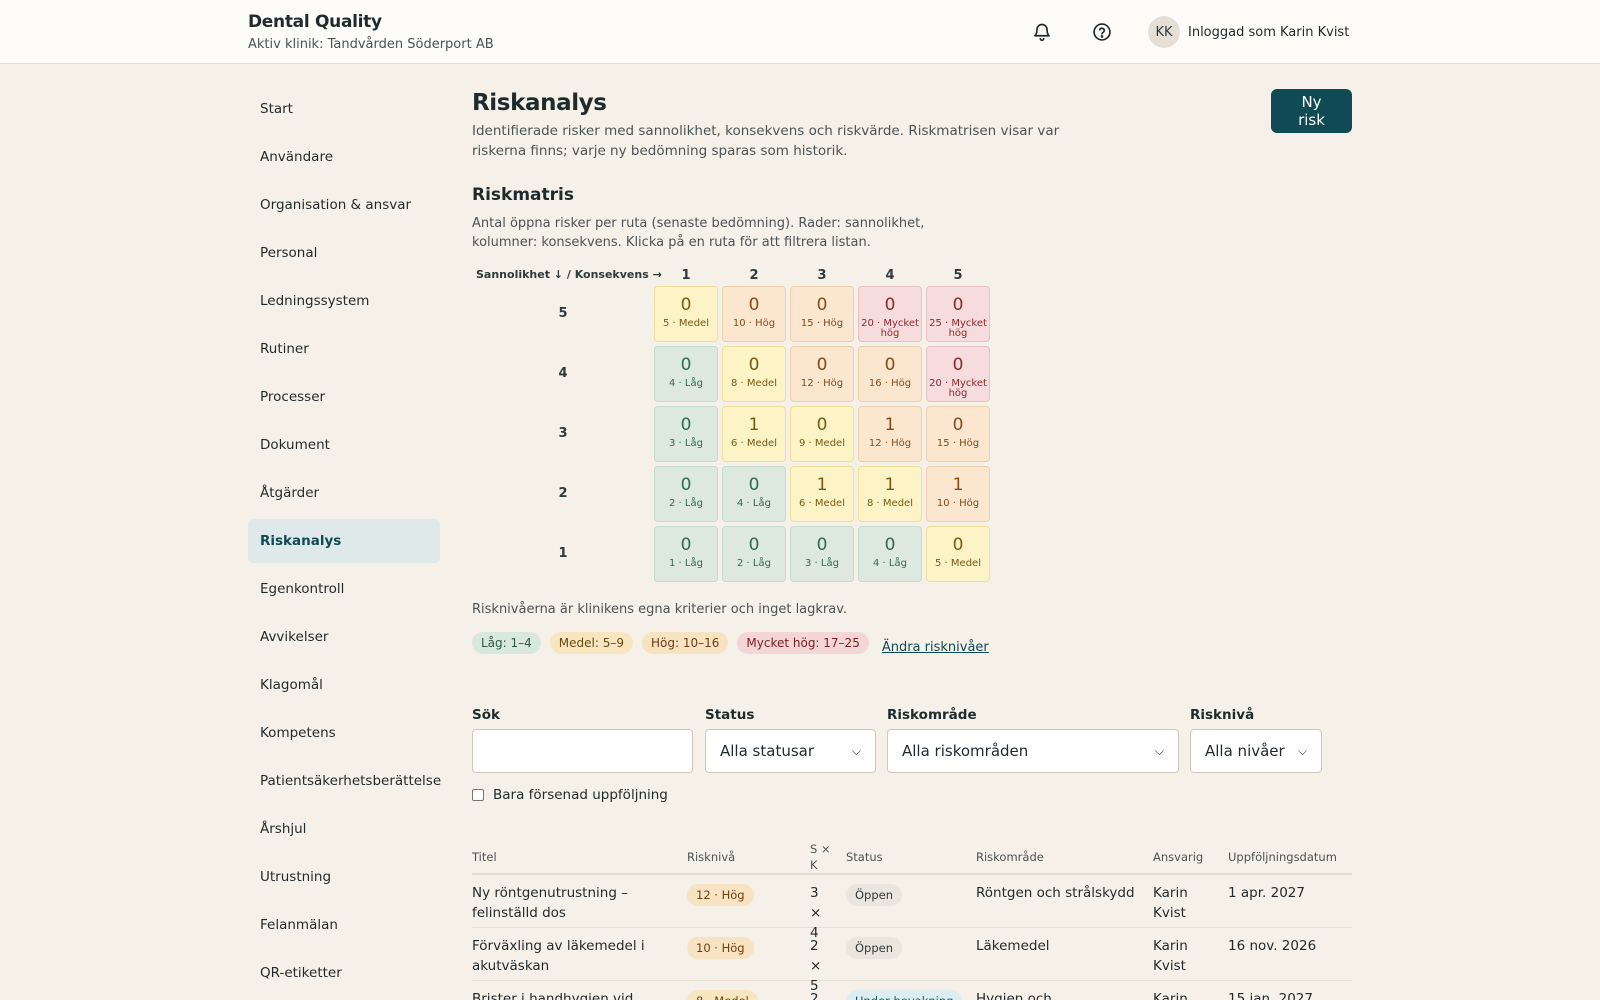  Describe the element at coordinates (344, 637) in the screenshot. I see `sidebar-item-avvikelser: Avvikelser` at that location.